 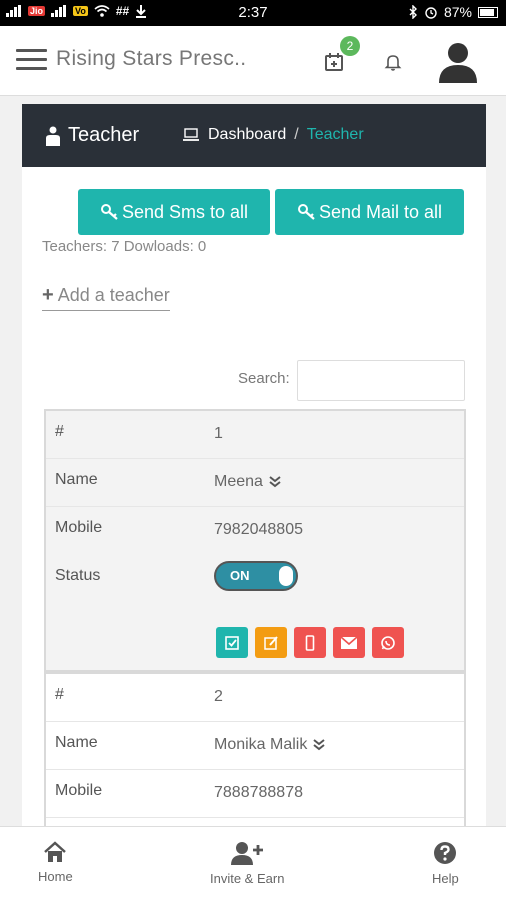 I want to click on record-row-mobile: Mobile 7888788878, so click(x=255, y=794).